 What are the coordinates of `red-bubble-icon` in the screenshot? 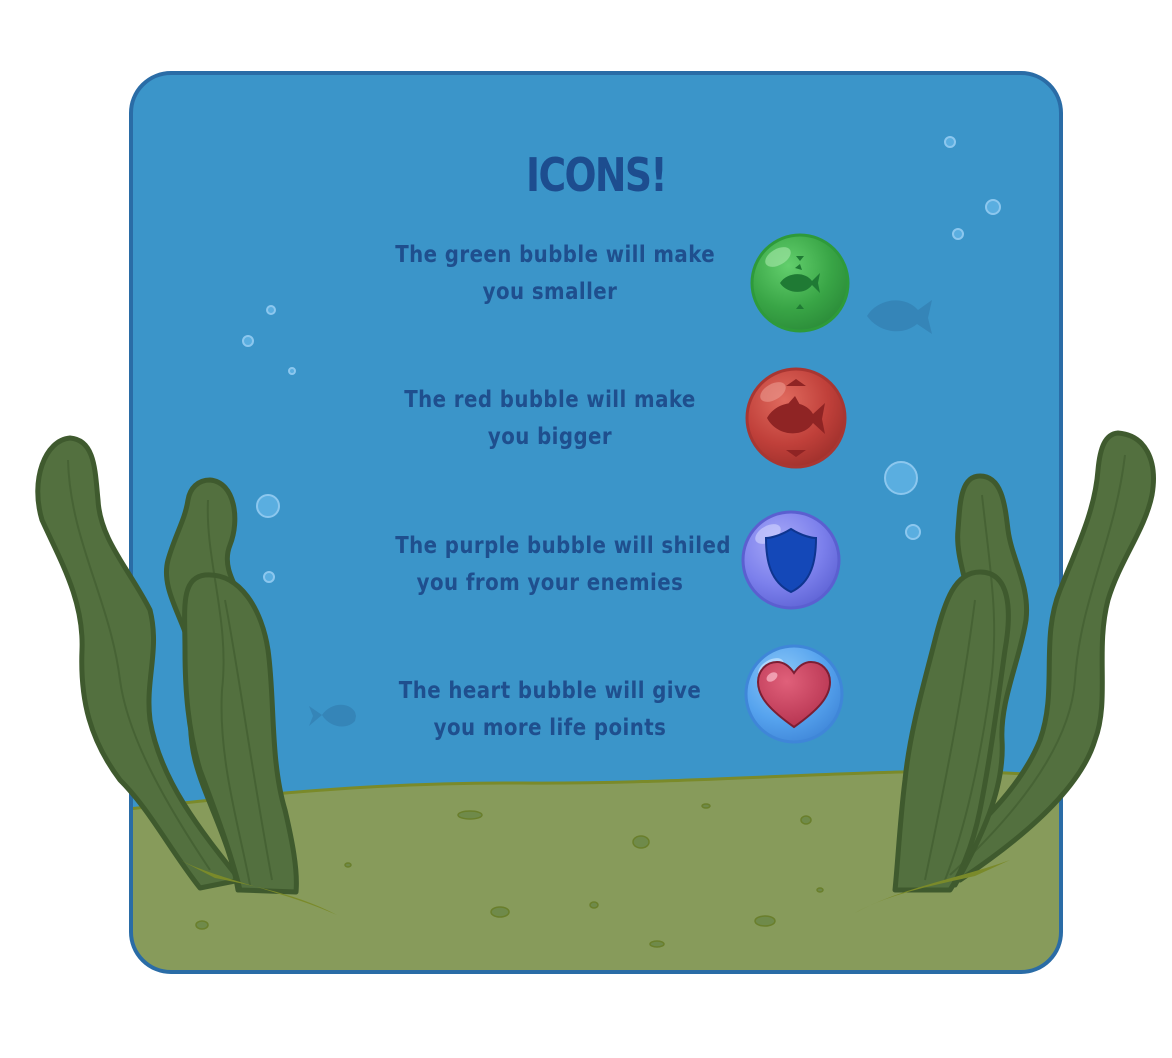 It's located at (796, 418).